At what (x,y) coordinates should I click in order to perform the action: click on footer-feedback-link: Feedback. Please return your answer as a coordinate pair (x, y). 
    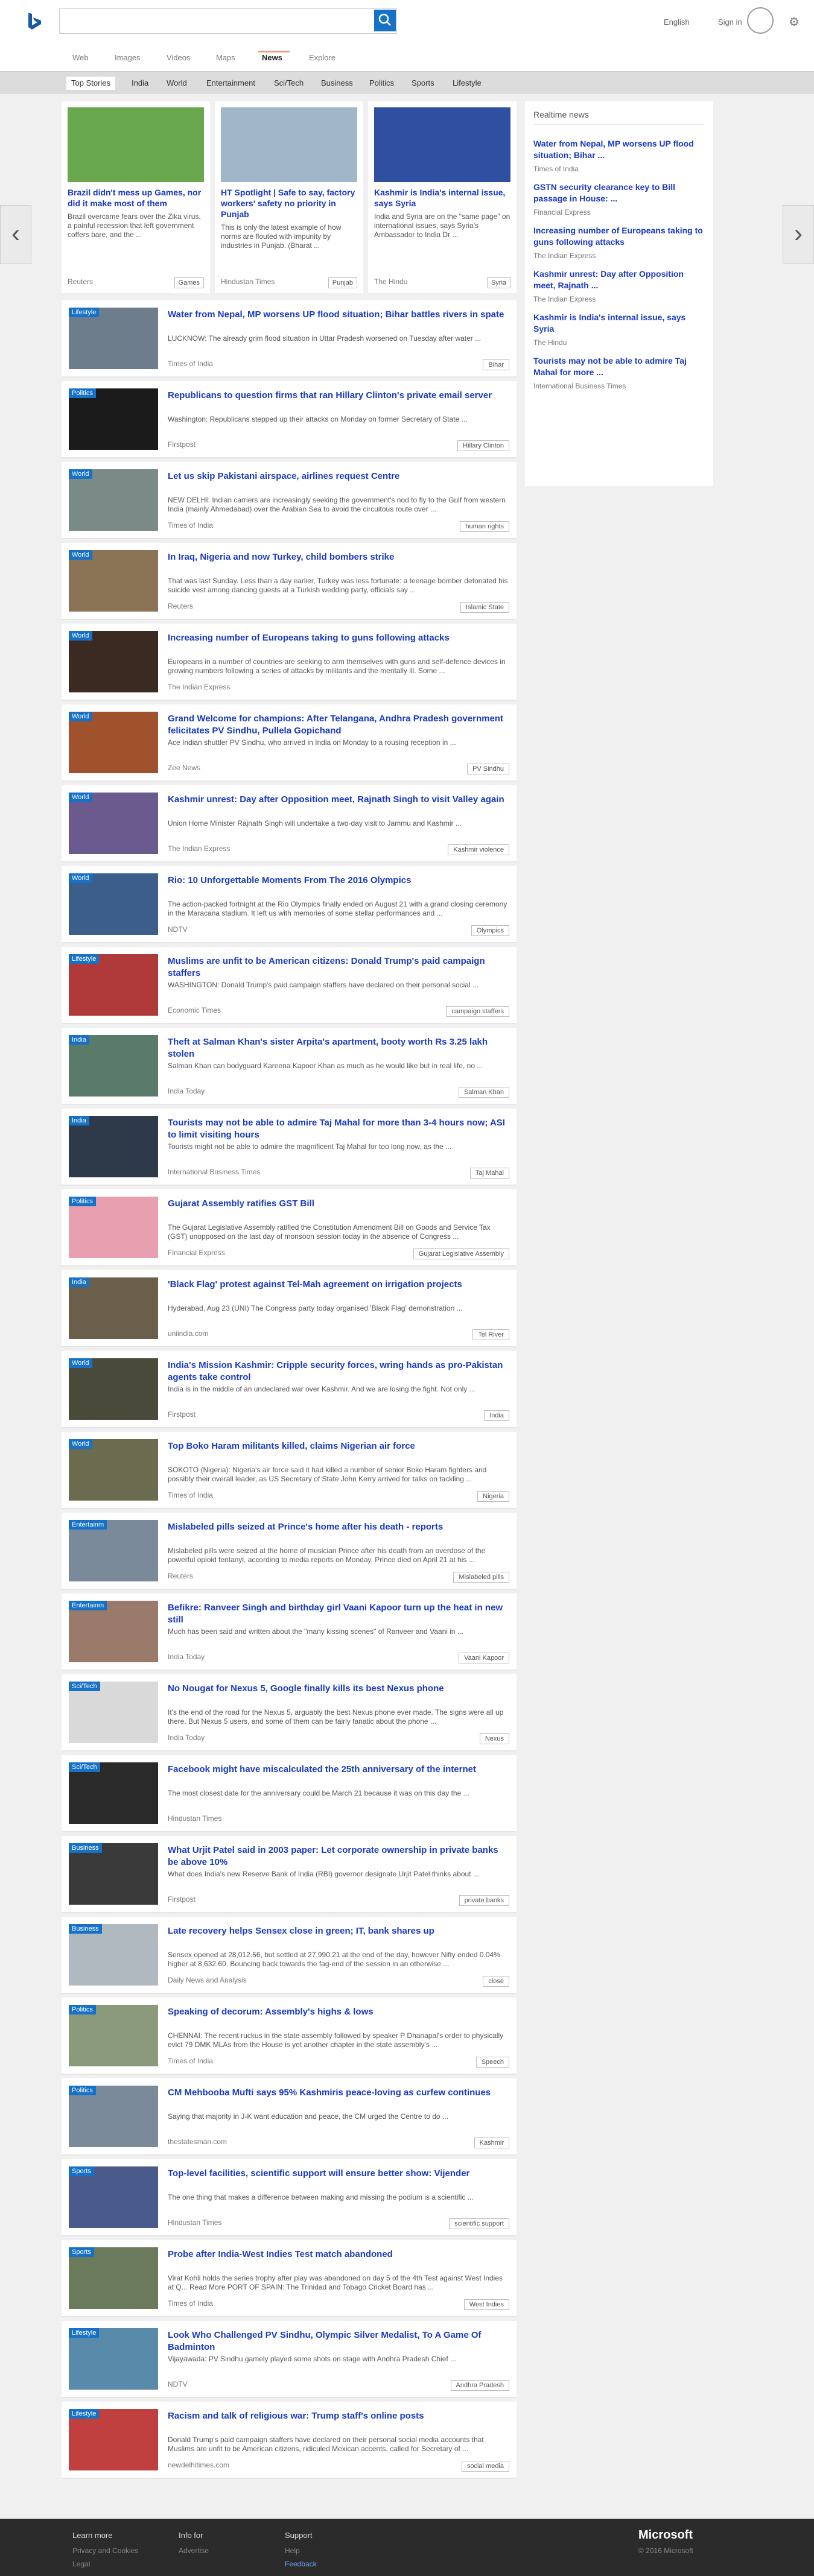
    Looking at the image, I should click on (301, 2564).